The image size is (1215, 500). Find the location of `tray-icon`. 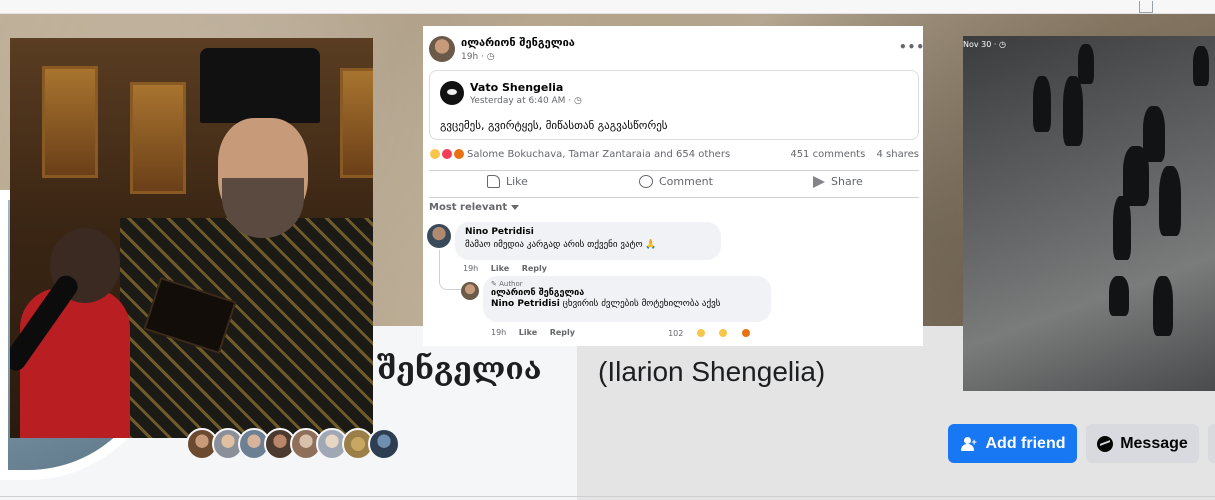

tray-icon is located at coordinates (1146, 7).